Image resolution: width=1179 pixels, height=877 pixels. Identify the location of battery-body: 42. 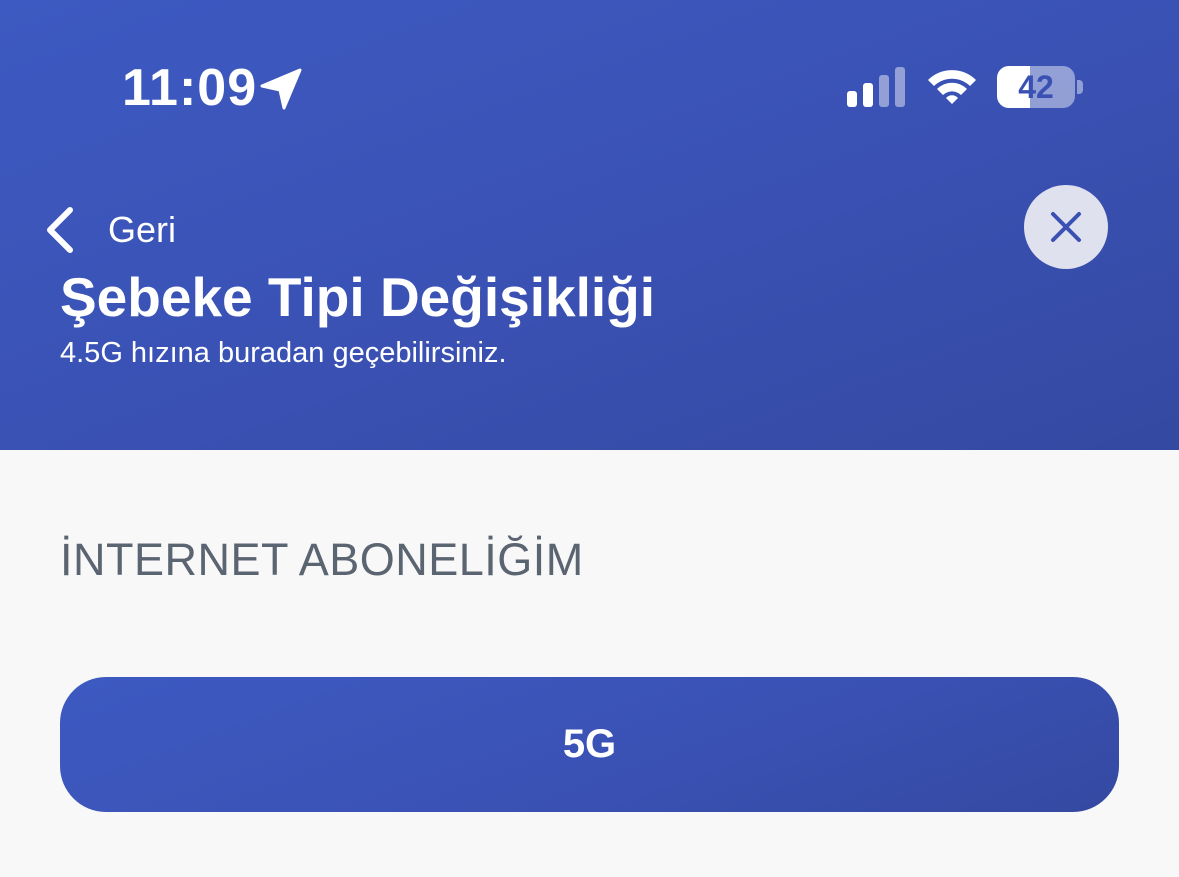
(1036, 87).